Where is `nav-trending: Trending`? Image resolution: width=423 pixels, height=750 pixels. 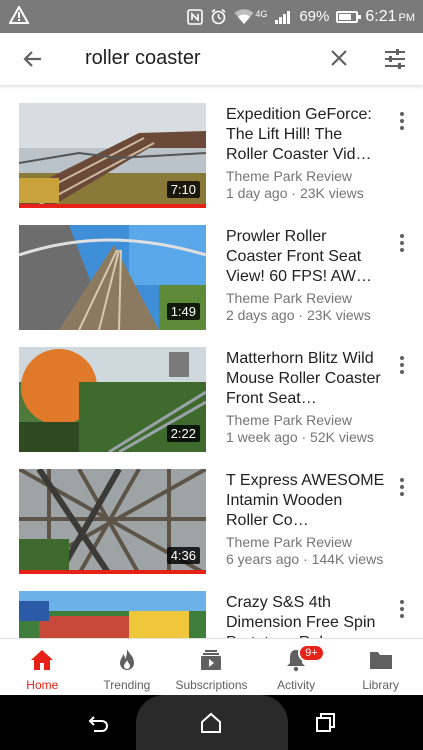
nav-trending: Trending is located at coordinates (127, 667).